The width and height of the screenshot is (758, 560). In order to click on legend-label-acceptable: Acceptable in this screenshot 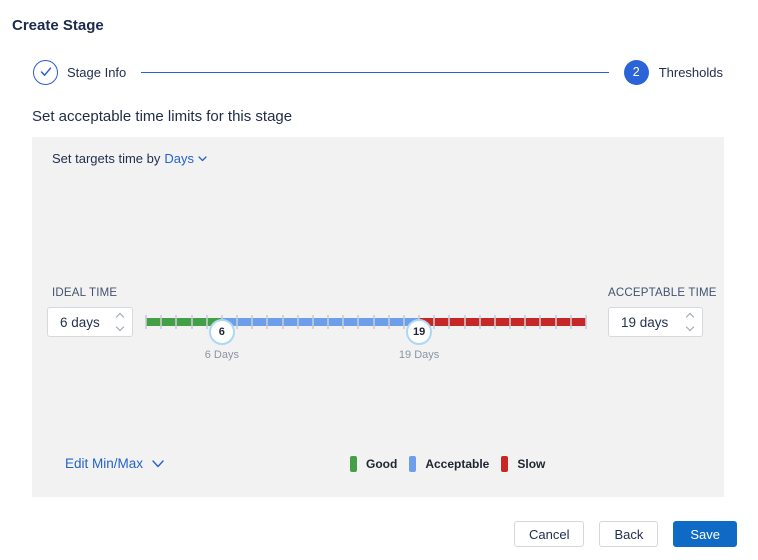, I will do `click(457, 464)`.